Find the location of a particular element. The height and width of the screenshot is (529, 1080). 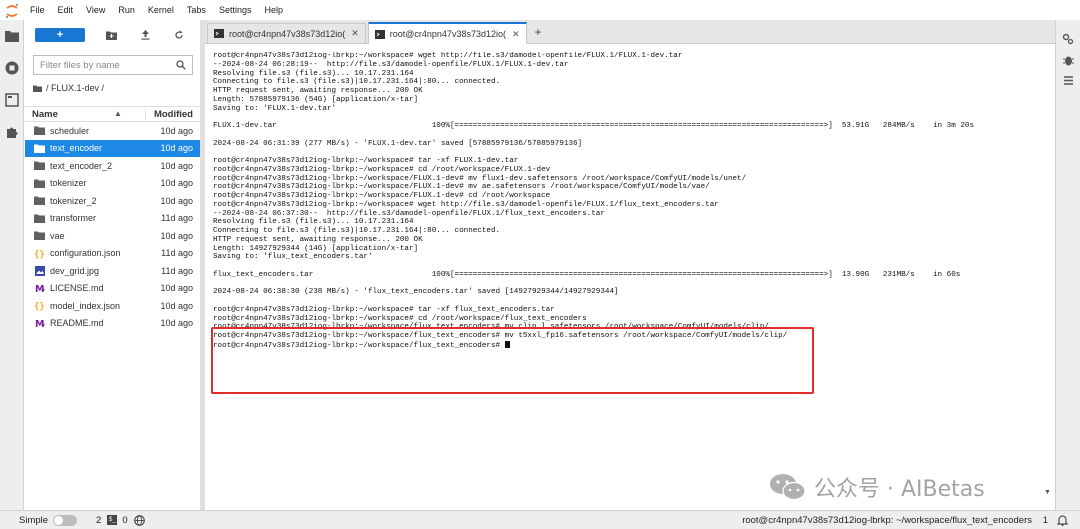

tab-label: root@cr4npn47v38s73d12io( is located at coordinates (287, 33).